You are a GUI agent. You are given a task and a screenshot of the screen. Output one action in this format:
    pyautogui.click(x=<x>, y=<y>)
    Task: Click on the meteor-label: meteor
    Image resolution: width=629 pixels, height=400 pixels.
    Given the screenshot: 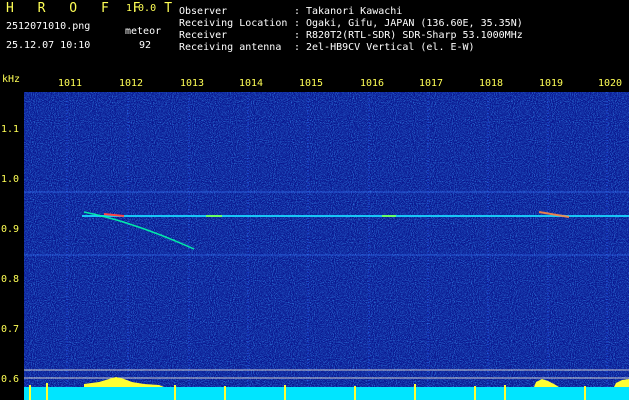 What is the action you would take?
    pyautogui.click(x=143, y=31)
    